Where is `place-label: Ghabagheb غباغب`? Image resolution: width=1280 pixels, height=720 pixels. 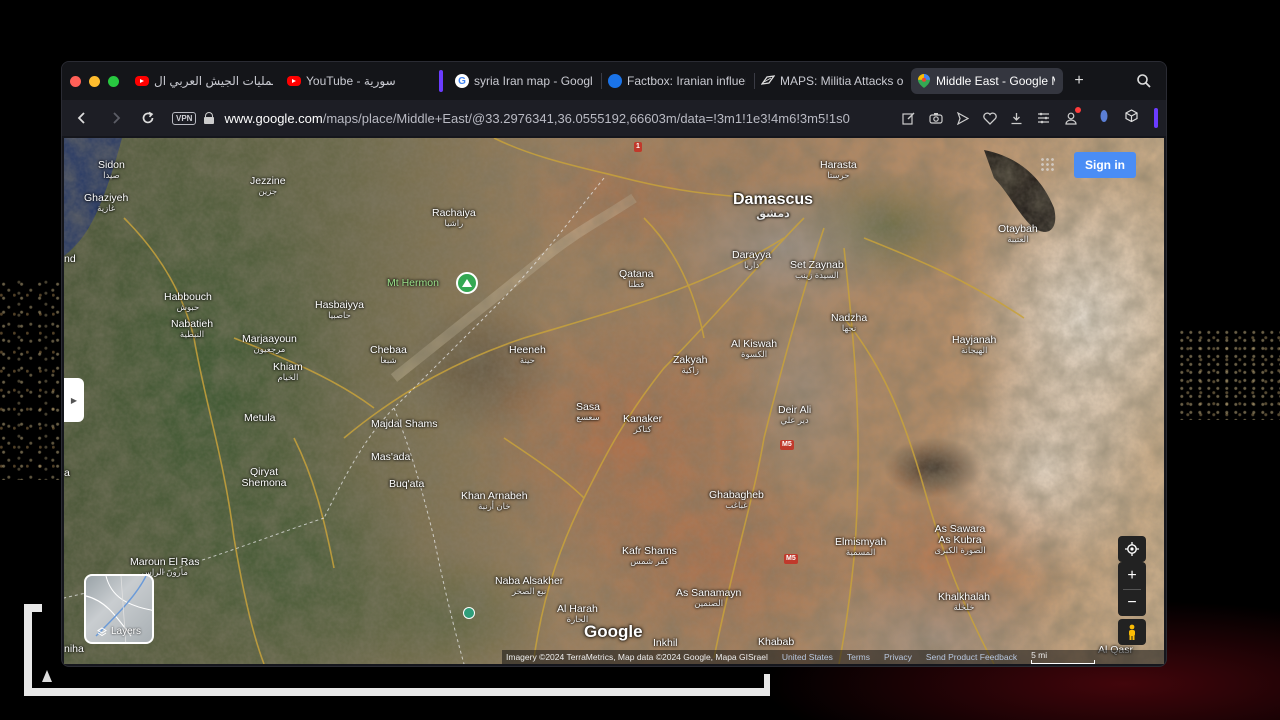
place-label: Ghabagheb غباغب is located at coordinates (736, 499).